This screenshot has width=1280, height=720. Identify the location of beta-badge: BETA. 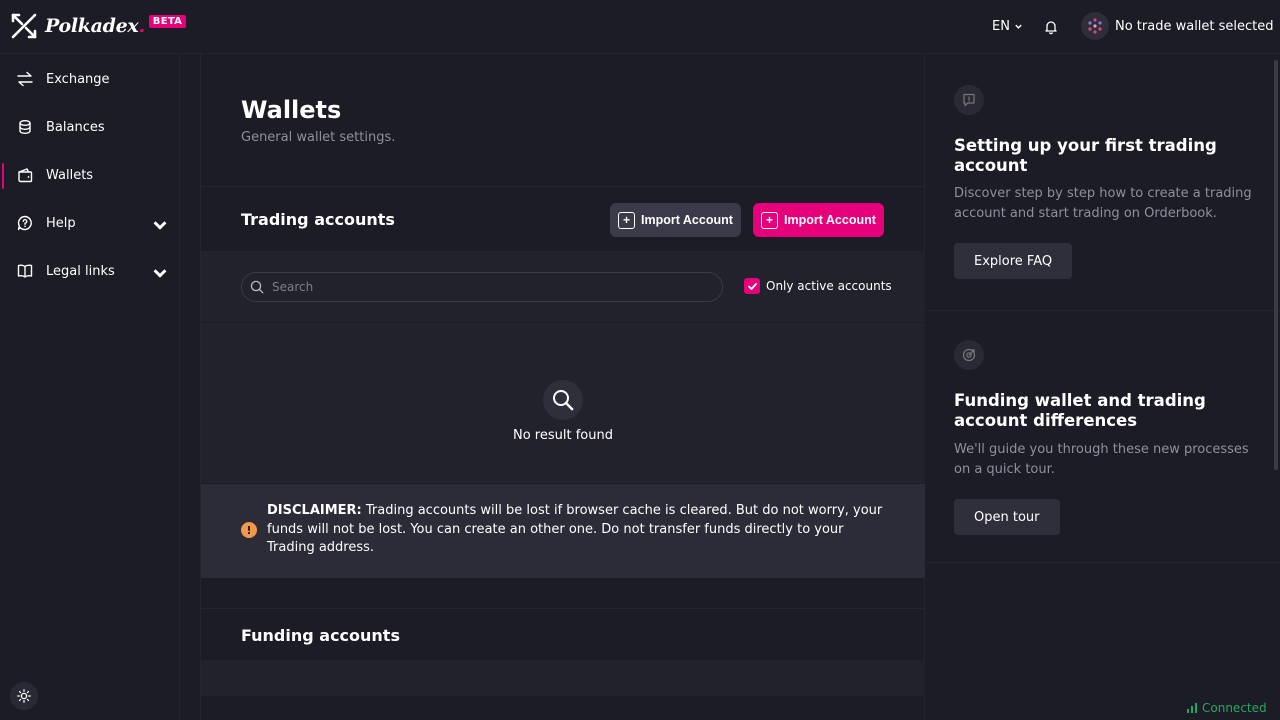
(167, 21).